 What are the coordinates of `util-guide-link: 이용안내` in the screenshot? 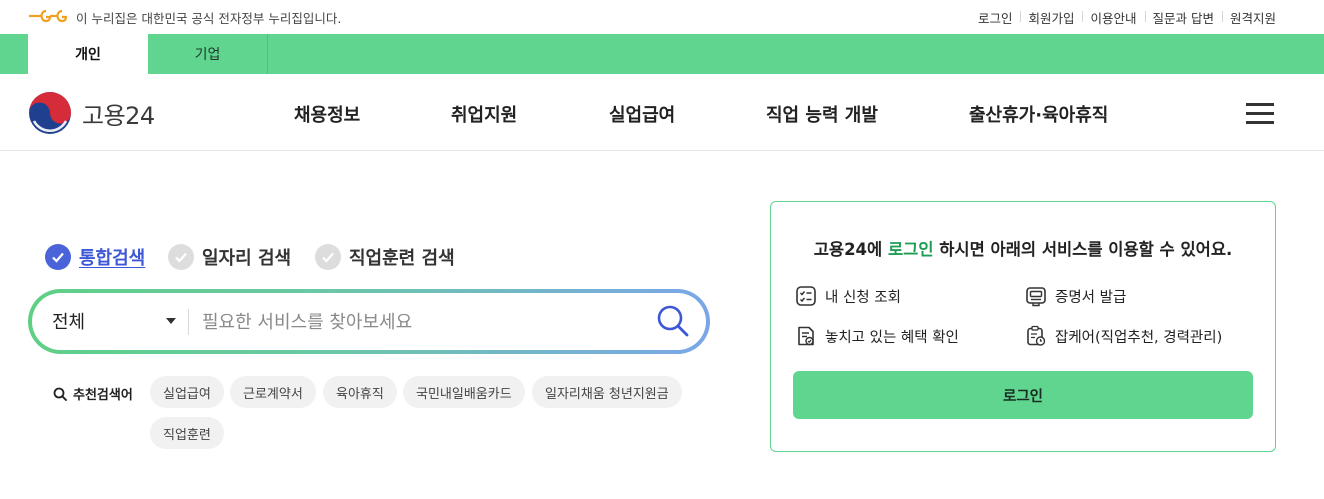 It's located at (1113, 17).